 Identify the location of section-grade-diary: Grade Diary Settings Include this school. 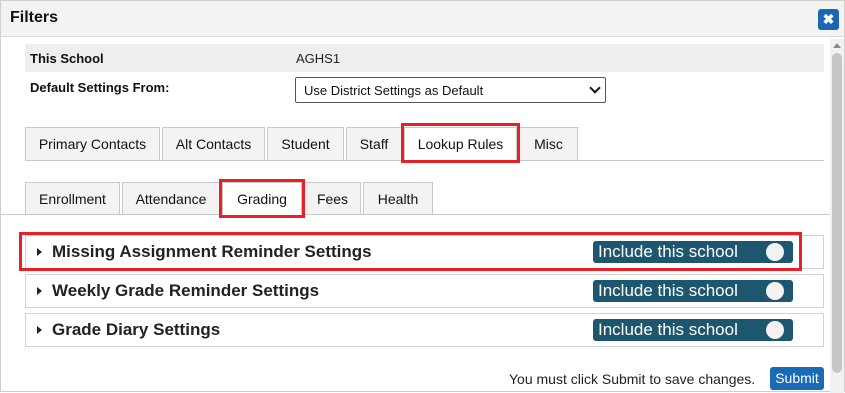
(424, 330).